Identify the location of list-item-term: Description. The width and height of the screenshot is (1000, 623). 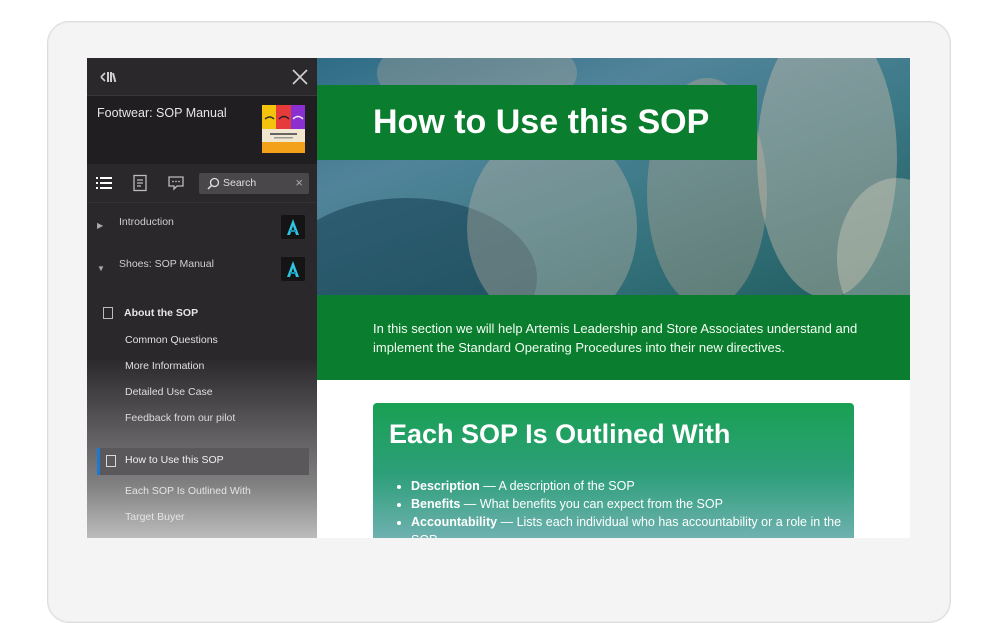
(445, 486).